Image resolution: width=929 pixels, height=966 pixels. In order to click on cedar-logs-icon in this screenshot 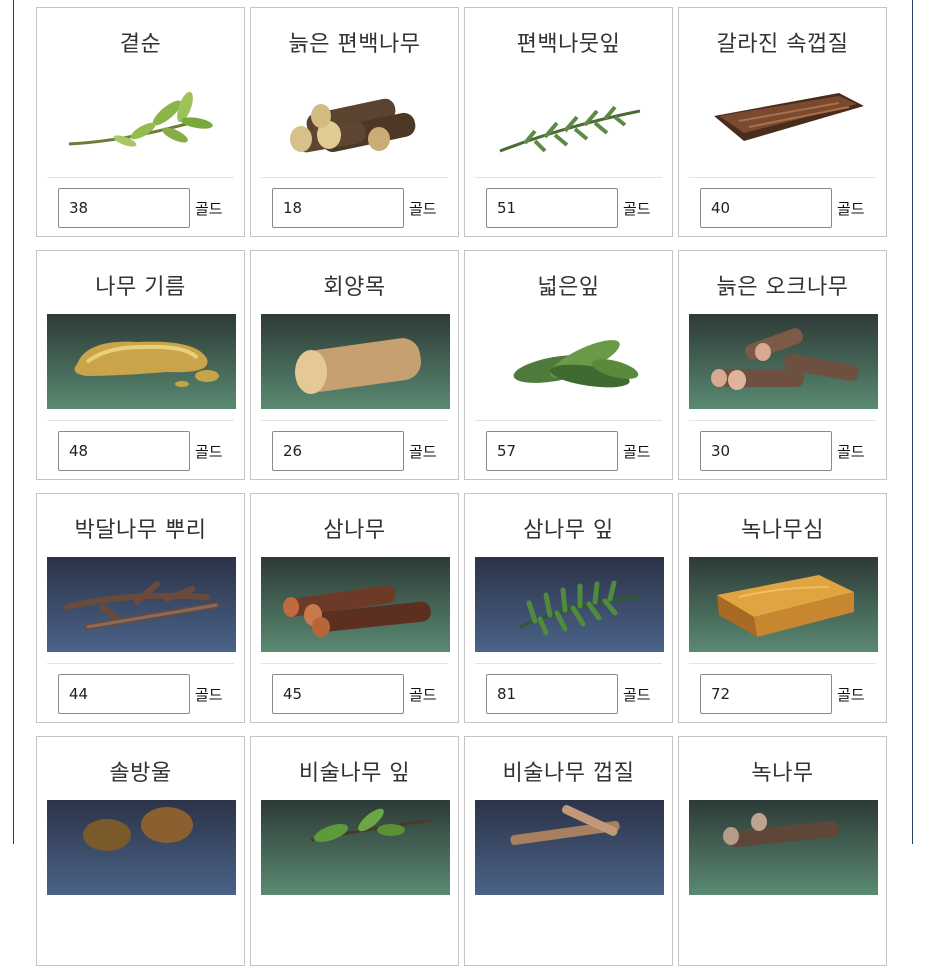, I will do `click(355, 604)`.